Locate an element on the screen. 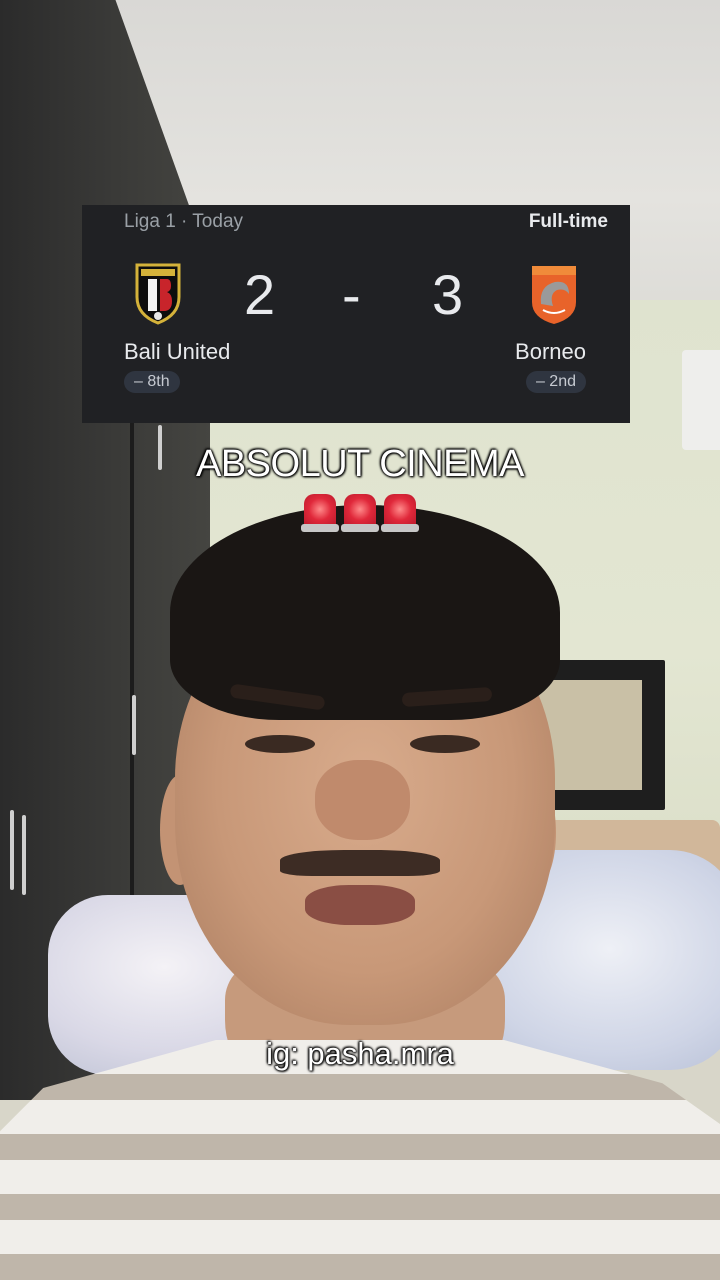 Image resolution: width=720 pixels, height=1280 pixels. person-hair is located at coordinates (365, 612).